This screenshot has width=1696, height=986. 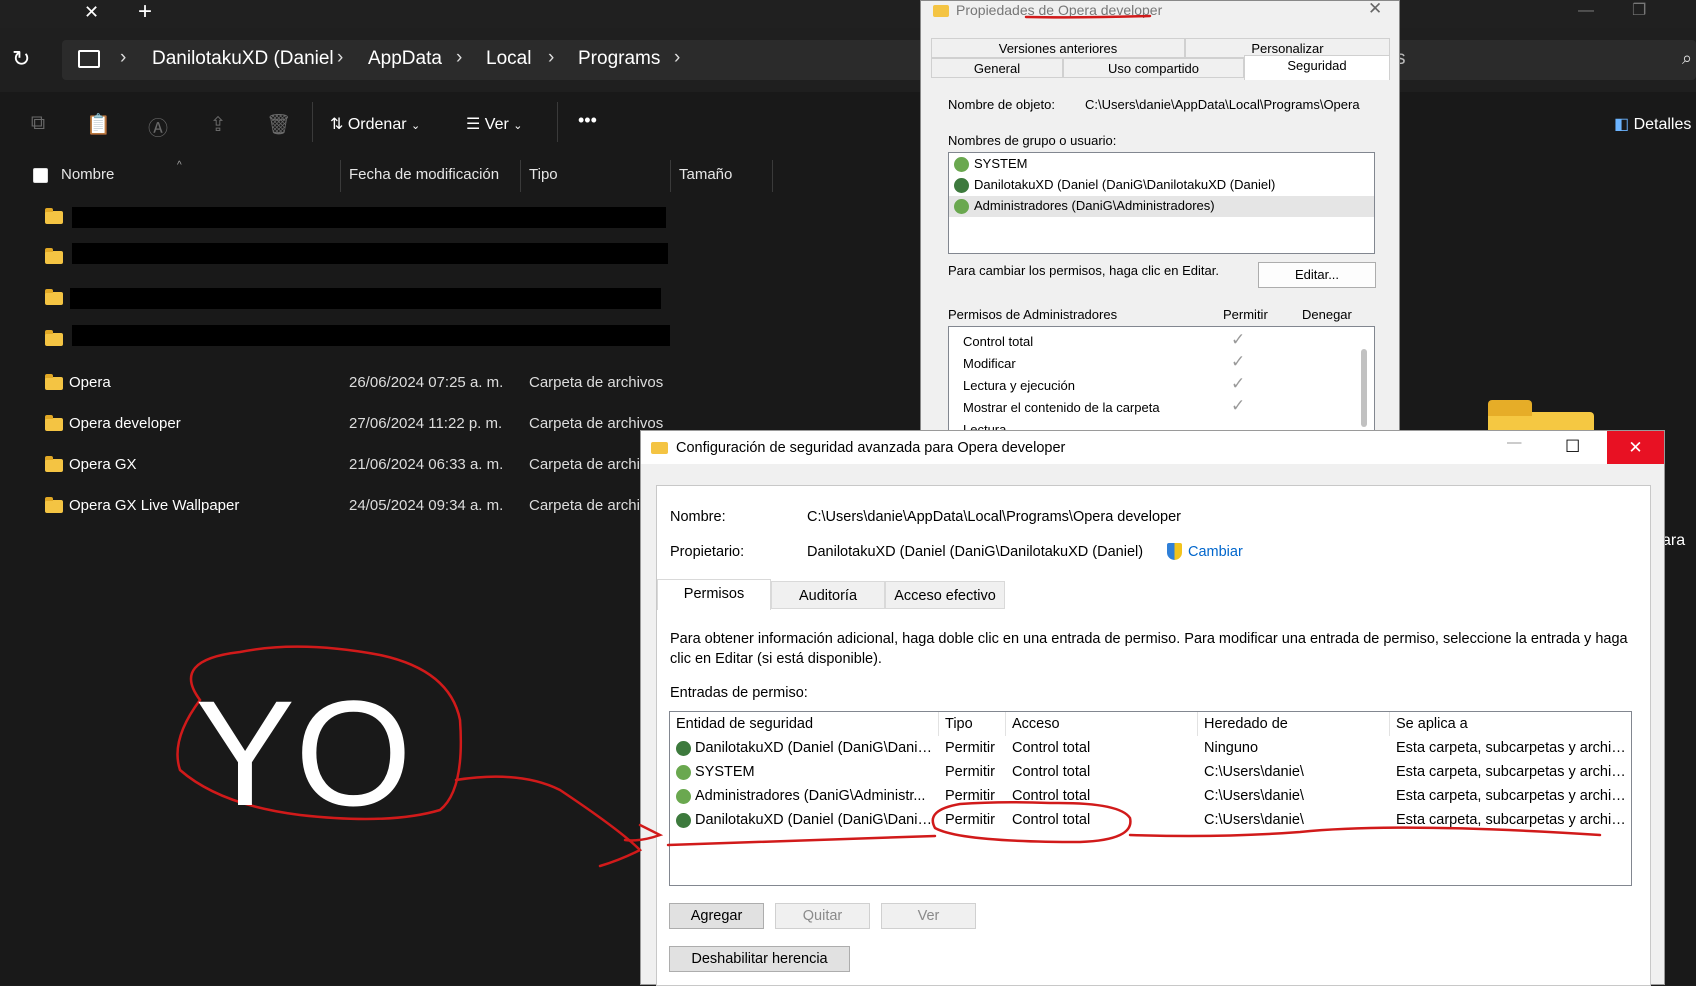 I want to click on circle-mark, so click(x=1031, y=822).